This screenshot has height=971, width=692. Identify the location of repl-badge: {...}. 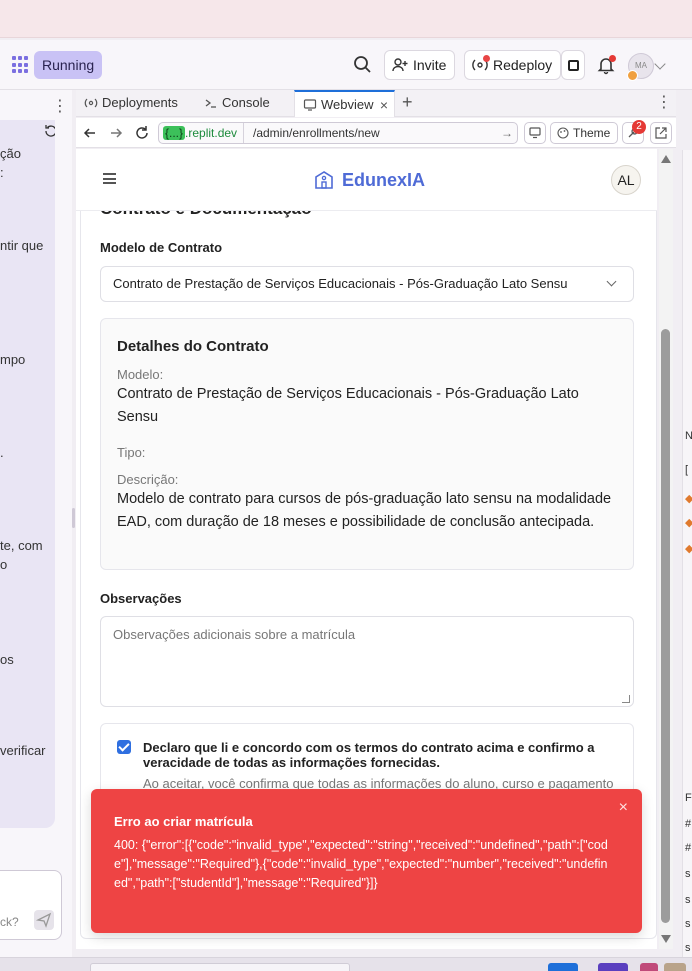
(174, 133).